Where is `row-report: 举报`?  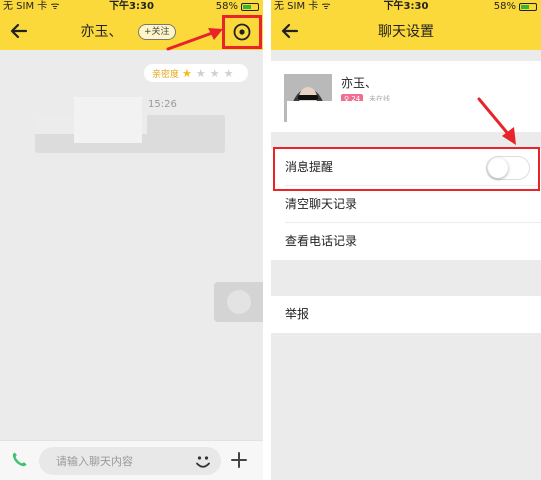
row-report: 举报 is located at coordinates (406, 314).